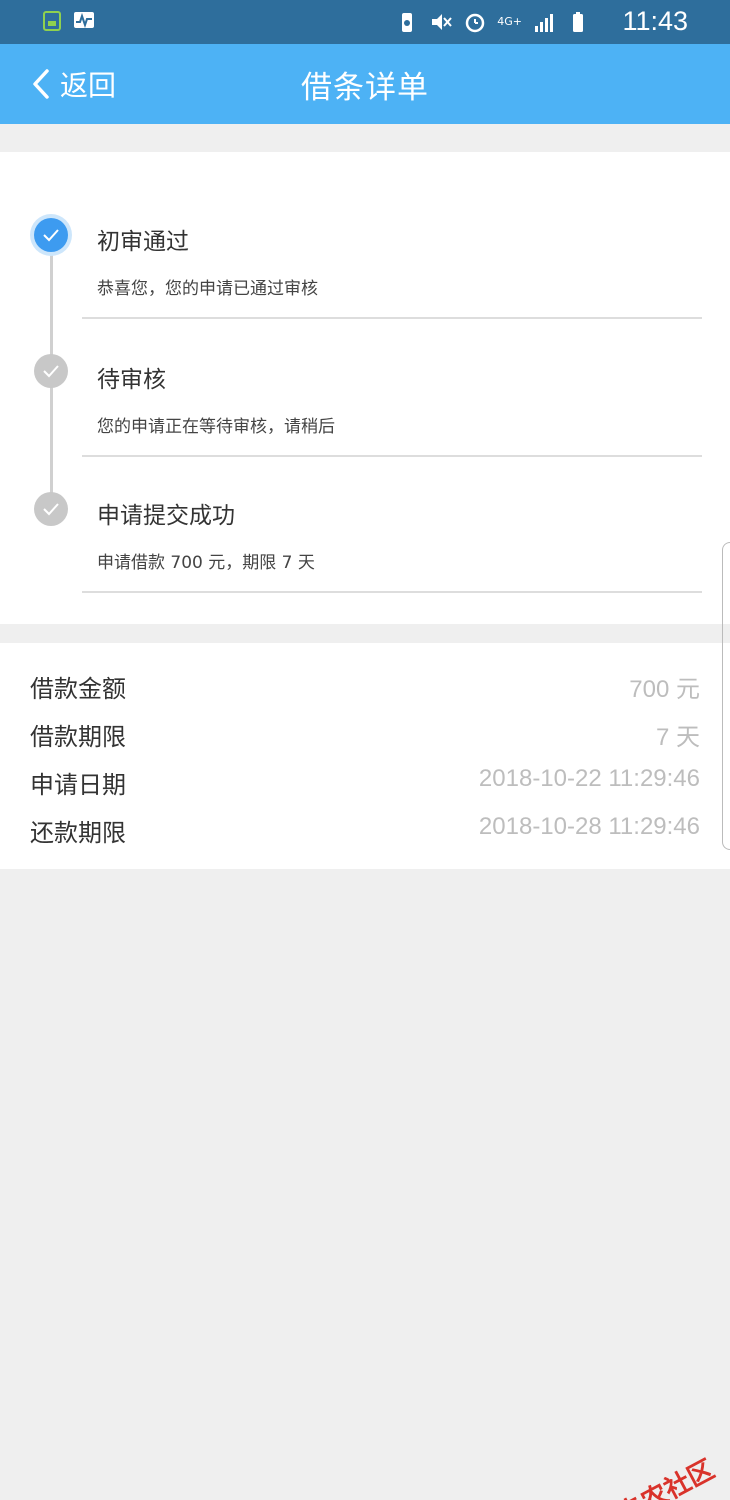  Describe the element at coordinates (655, 21) in the screenshot. I see `status-time: 11:43` at that location.